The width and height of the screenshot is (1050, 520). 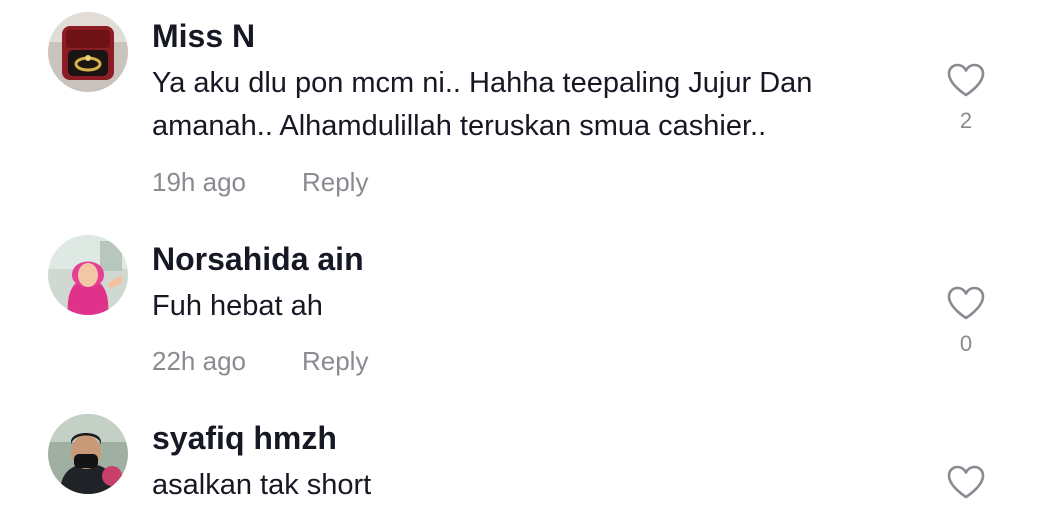 What do you see at coordinates (260, 182) in the screenshot?
I see `comment-meta: 19h ago Reply` at bounding box center [260, 182].